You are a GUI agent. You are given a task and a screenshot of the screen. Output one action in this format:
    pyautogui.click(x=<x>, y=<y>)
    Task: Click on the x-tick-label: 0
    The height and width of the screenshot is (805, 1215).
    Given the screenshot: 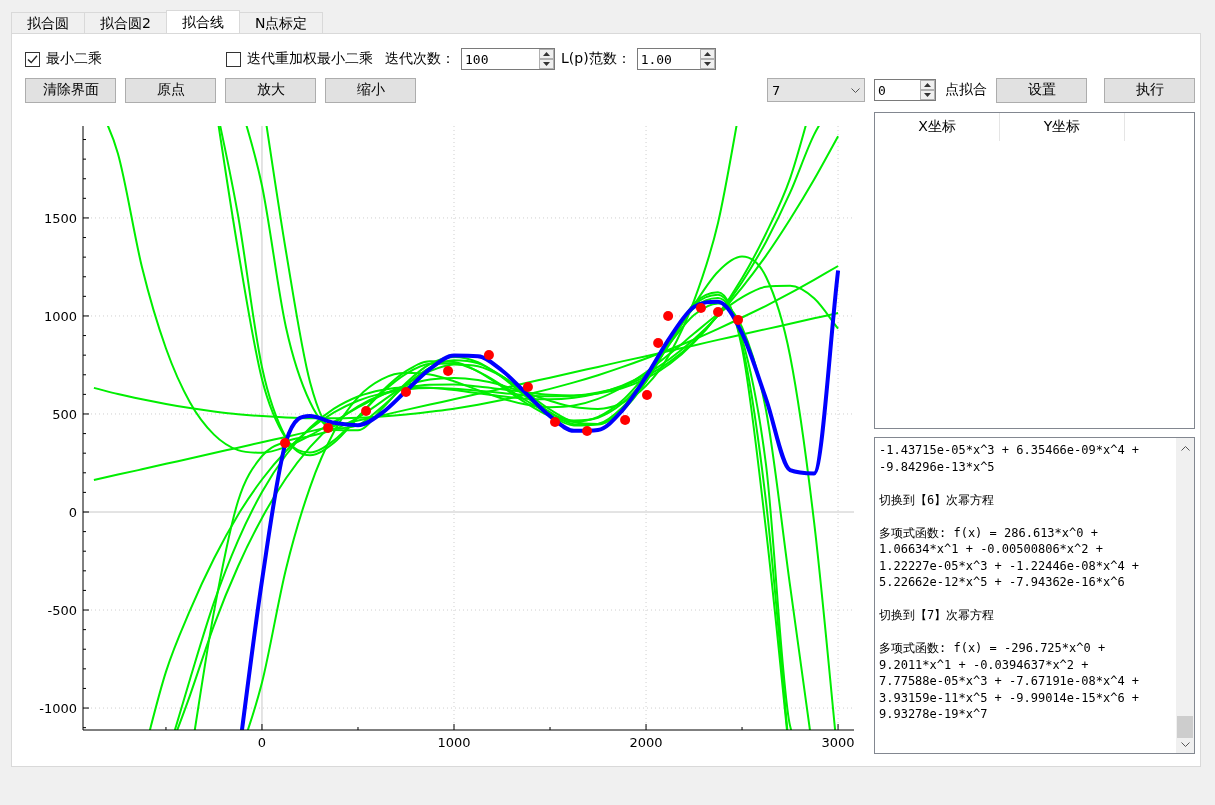 What is the action you would take?
    pyautogui.click(x=262, y=742)
    